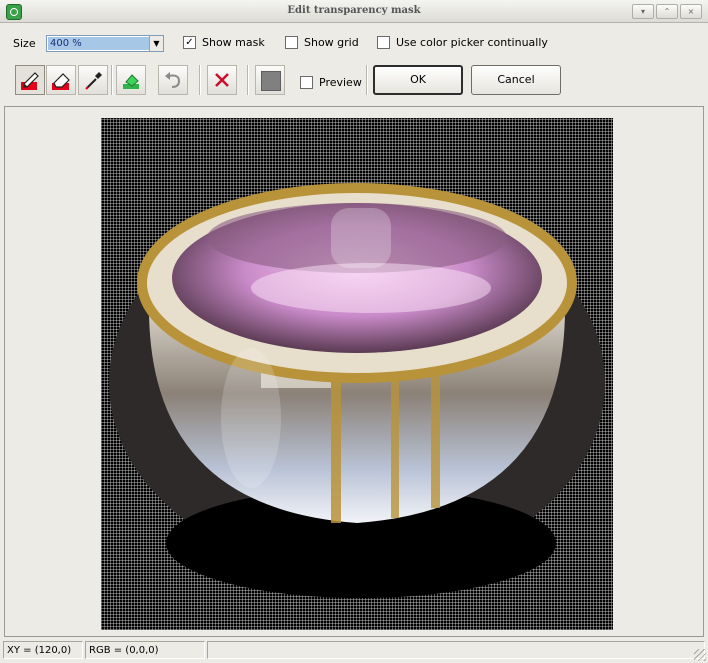  I want to click on mask-color-swatch, so click(271, 81).